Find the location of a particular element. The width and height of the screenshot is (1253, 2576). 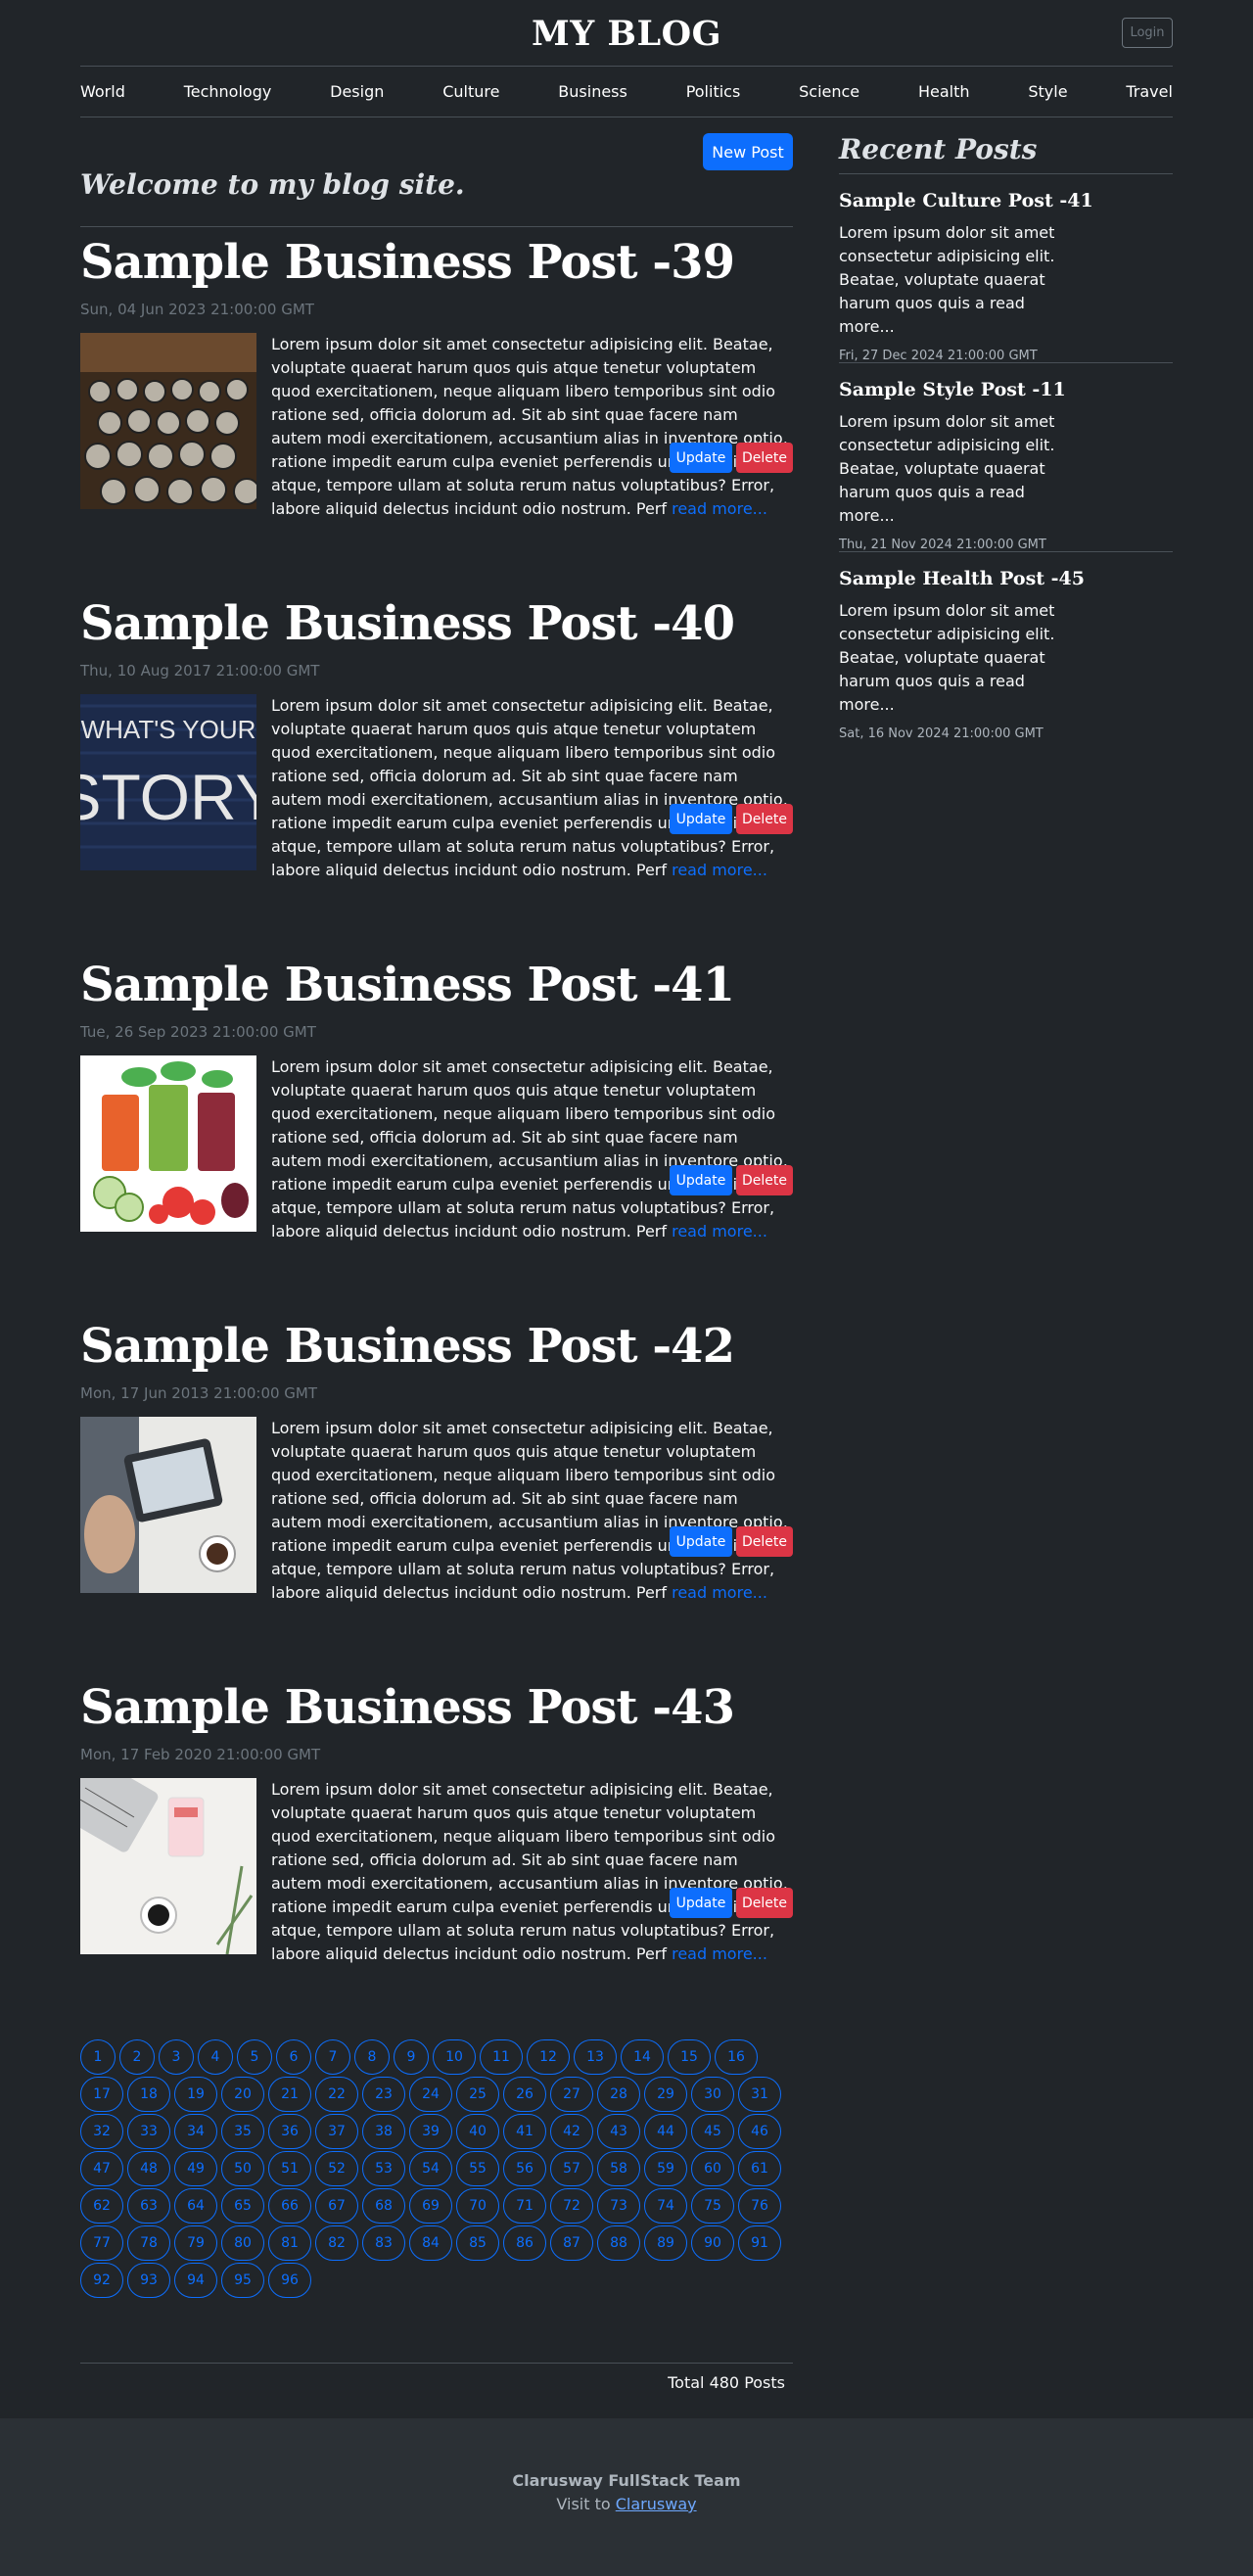

page-link-1: 1 is located at coordinates (98, 2057).